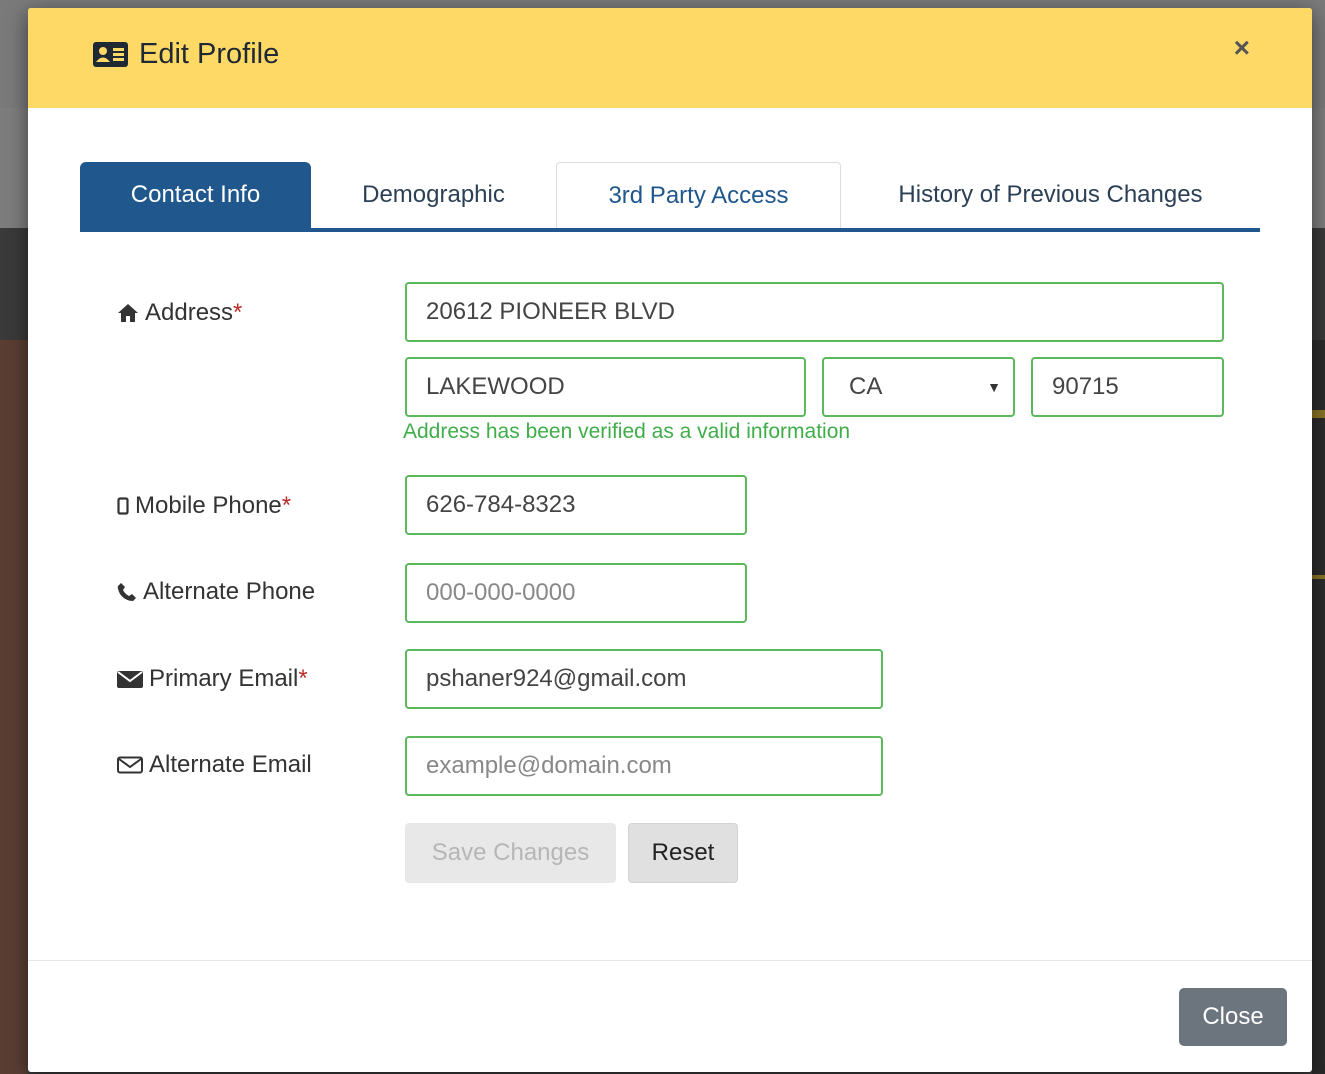 The image size is (1325, 1074). I want to click on backdrop-photo, so click(14, 707).